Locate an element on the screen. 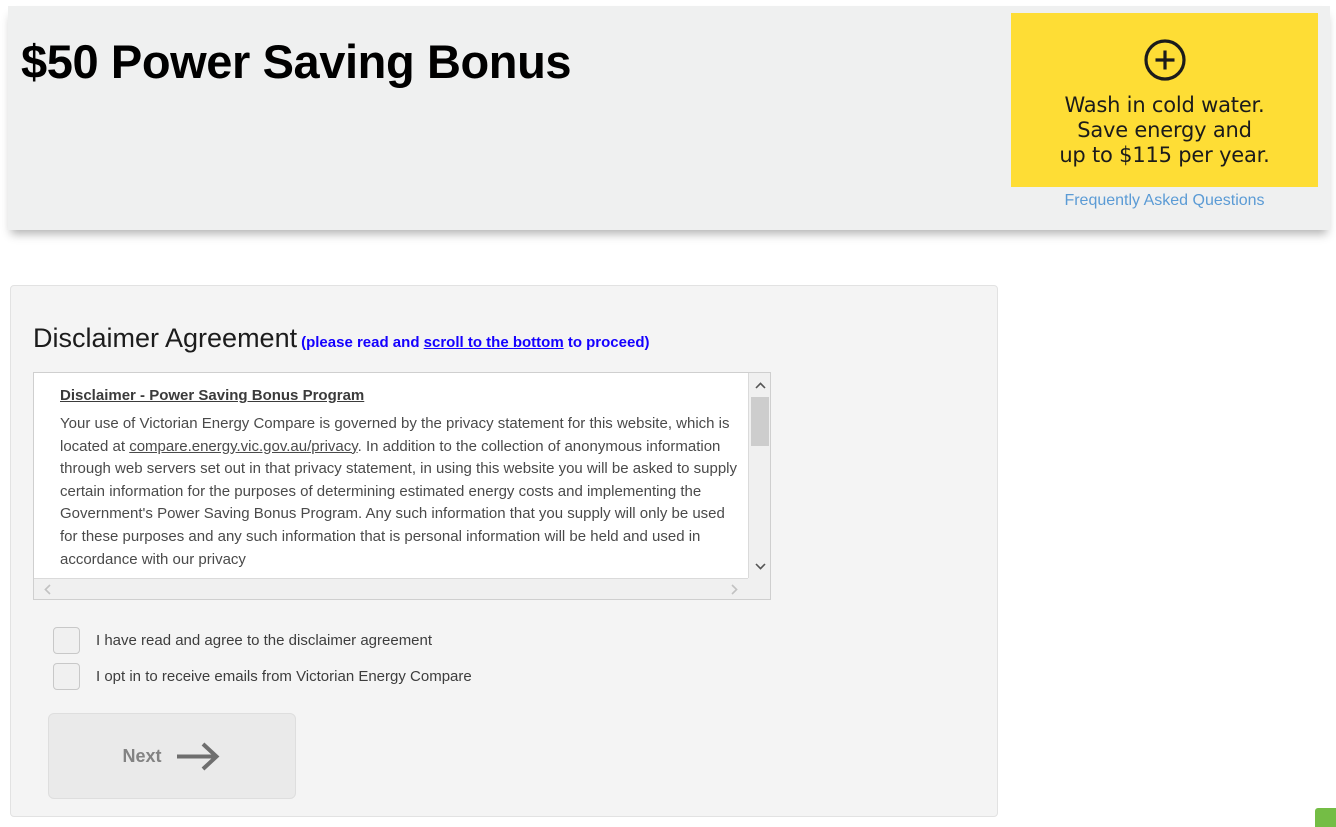 This screenshot has width=1336, height=827. scroll-to-bottom-link: scroll to the bottom is located at coordinates (494, 342).